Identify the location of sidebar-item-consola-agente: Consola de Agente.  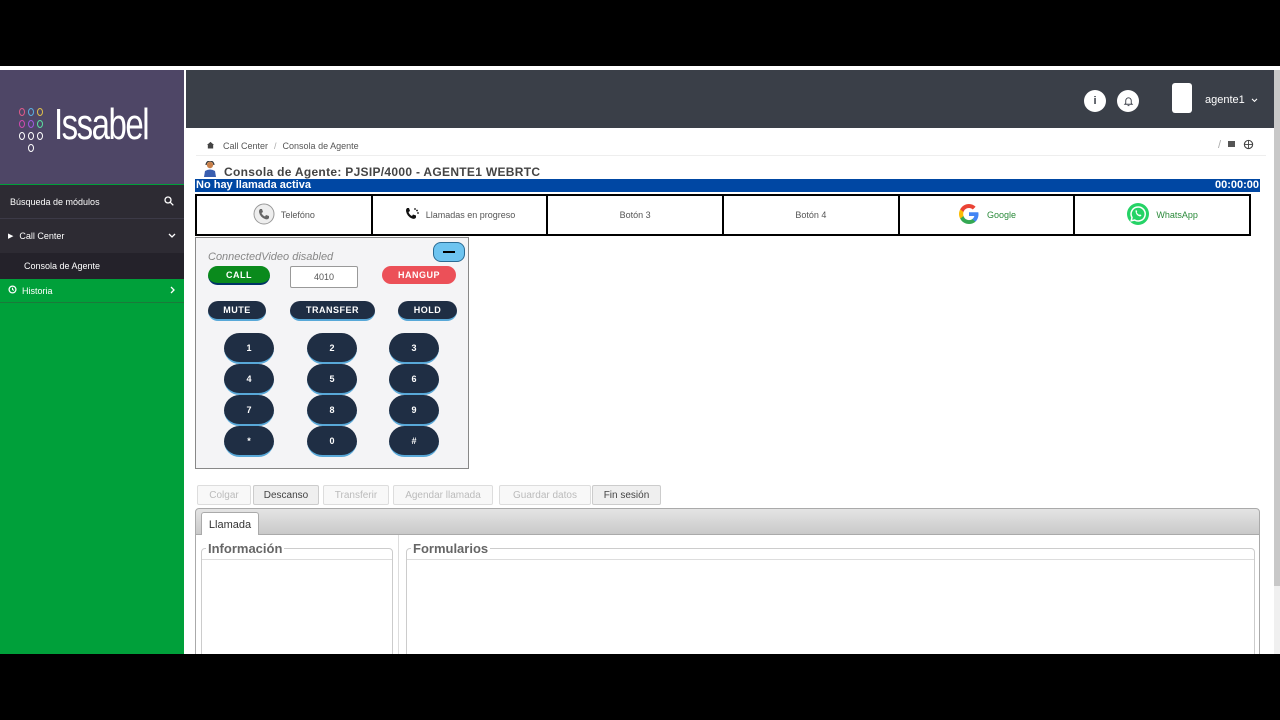
(92, 266).